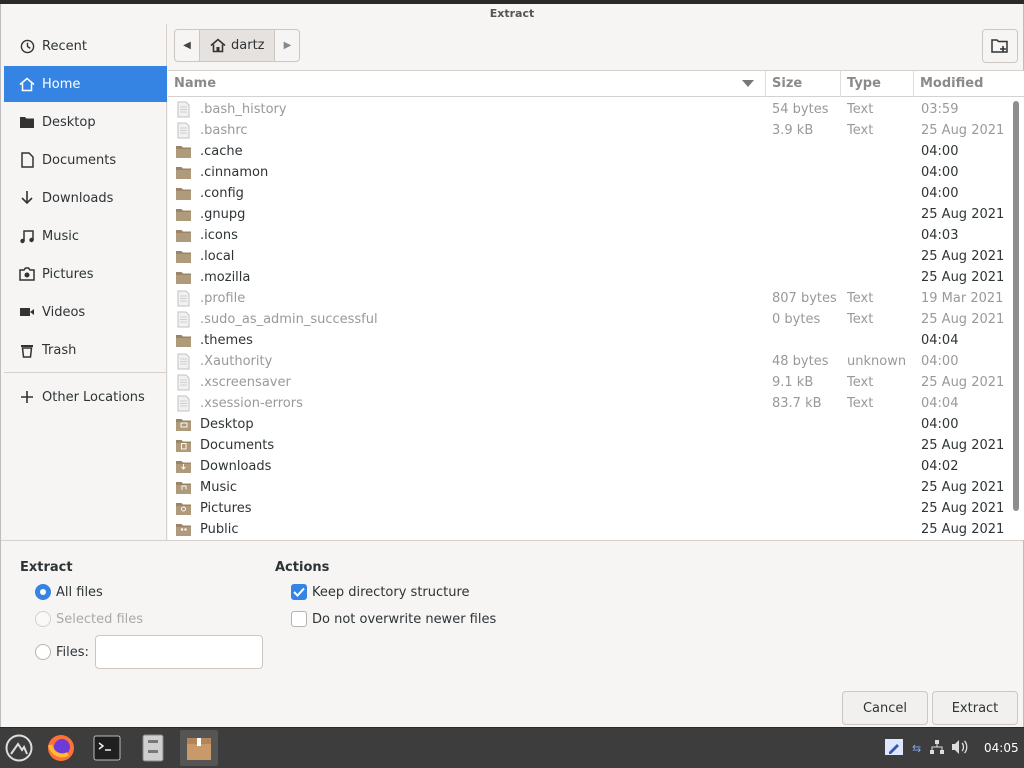 The height and width of the screenshot is (768, 1024). What do you see at coordinates (885, 708) in the screenshot?
I see `cancel-button: Cancel` at bounding box center [885, 708].